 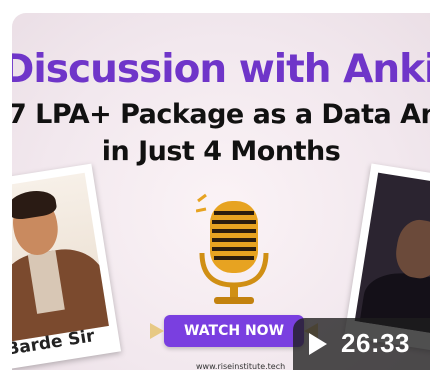 What do you see at coordinates (375, 343) in the screenshot?
I see `video-duration: 26:33` at bounding box center [375, 343].